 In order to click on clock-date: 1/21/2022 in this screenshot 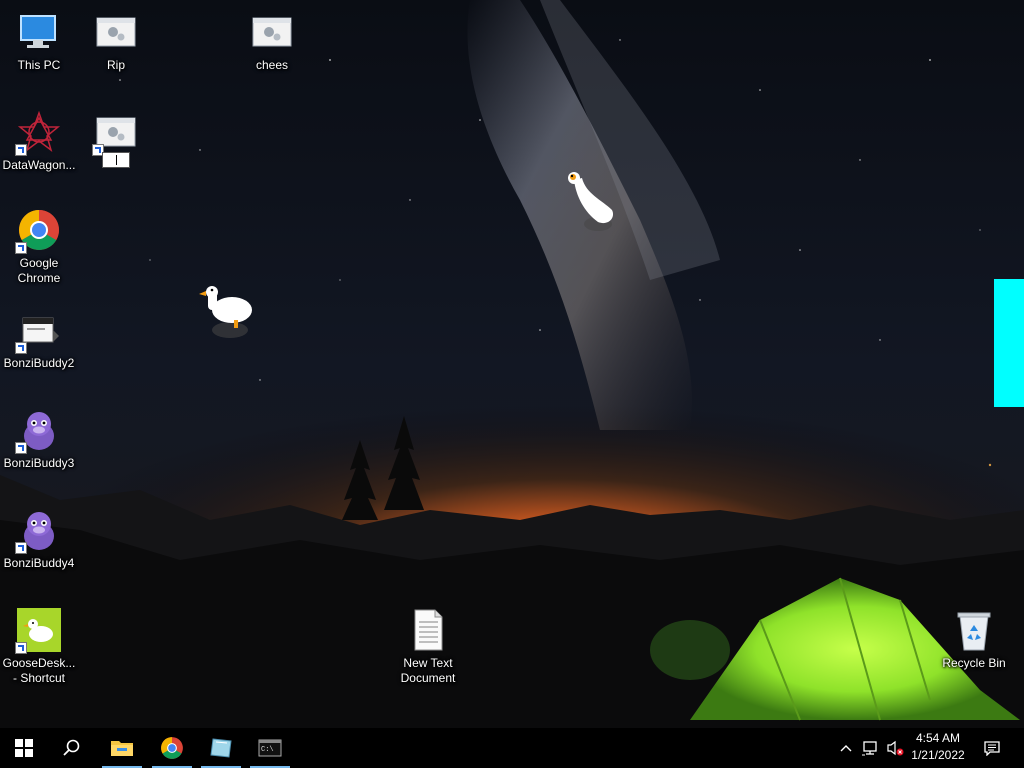, I will do `click(938, 755)`.